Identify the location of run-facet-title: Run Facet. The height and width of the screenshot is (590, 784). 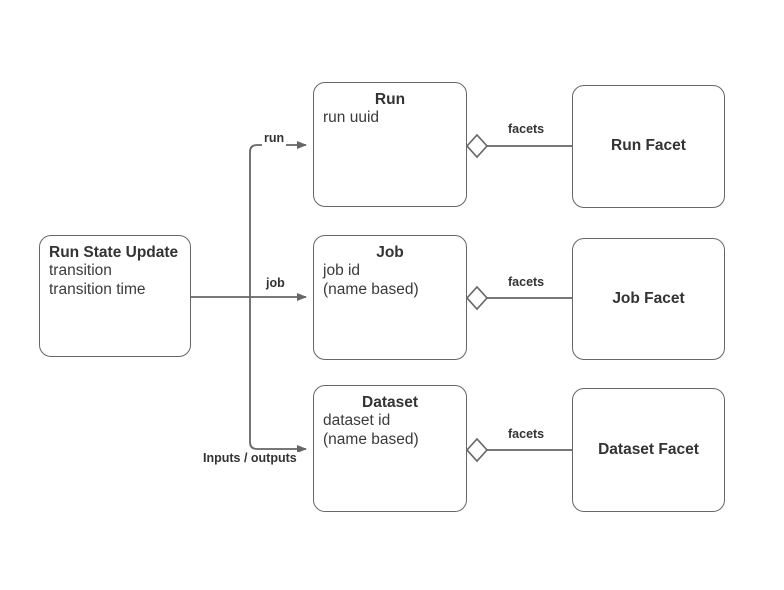
(648, 146).